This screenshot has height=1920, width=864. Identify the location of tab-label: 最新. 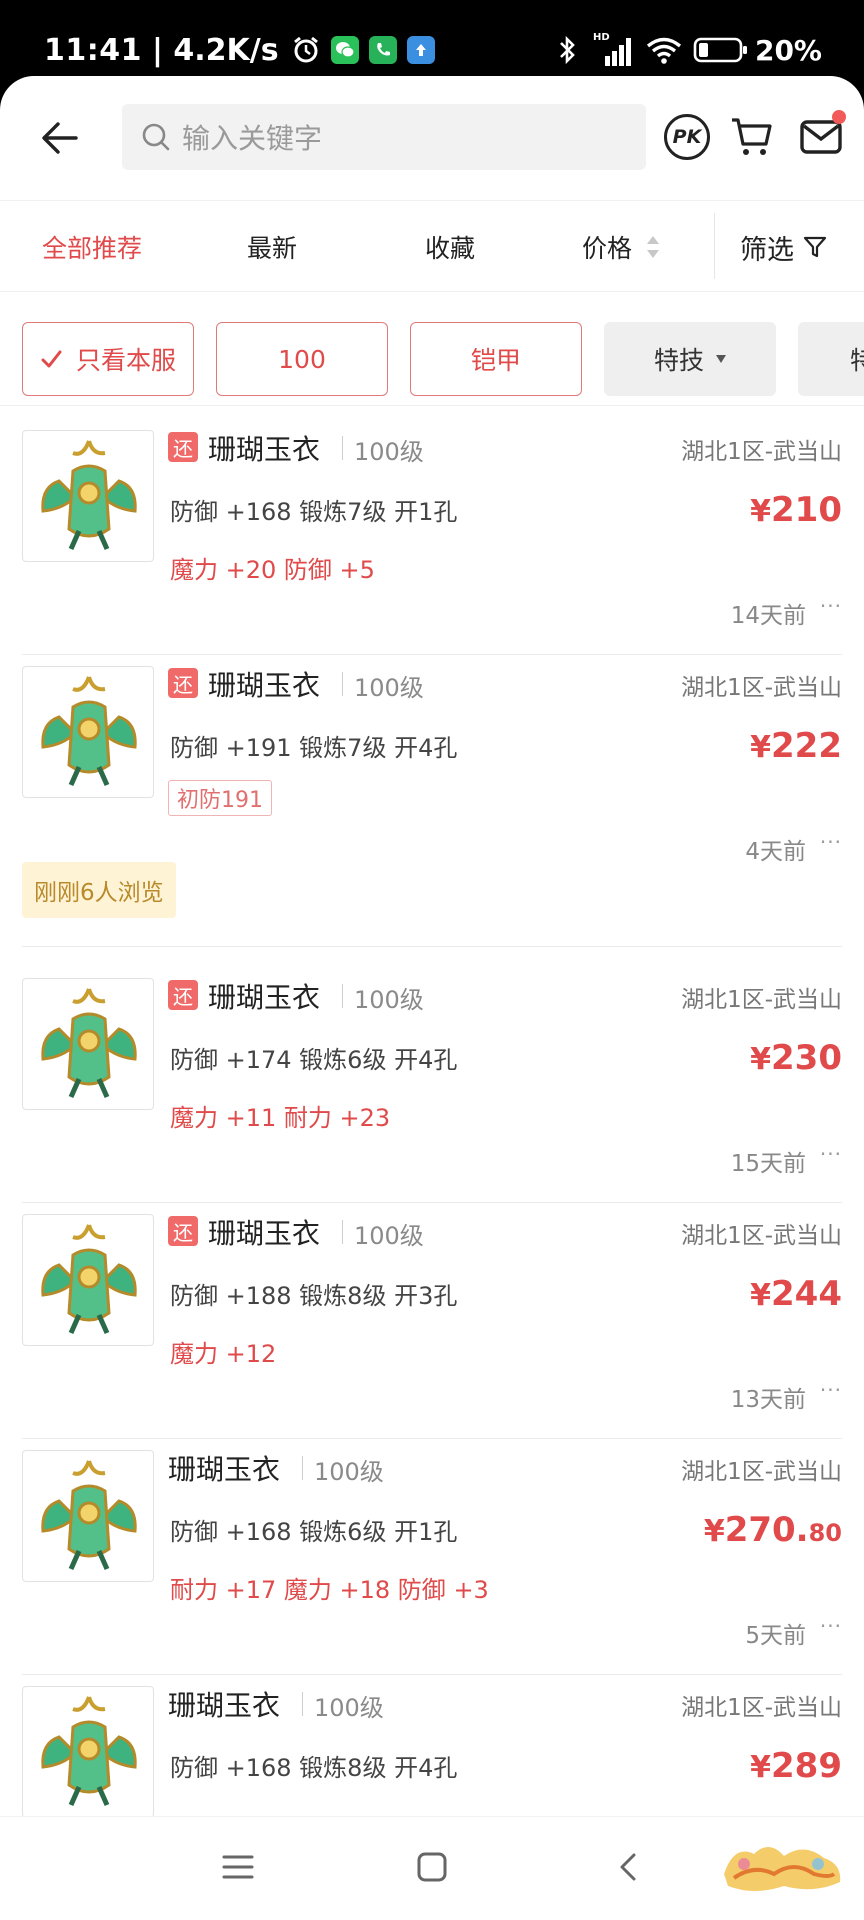
(272, 248).